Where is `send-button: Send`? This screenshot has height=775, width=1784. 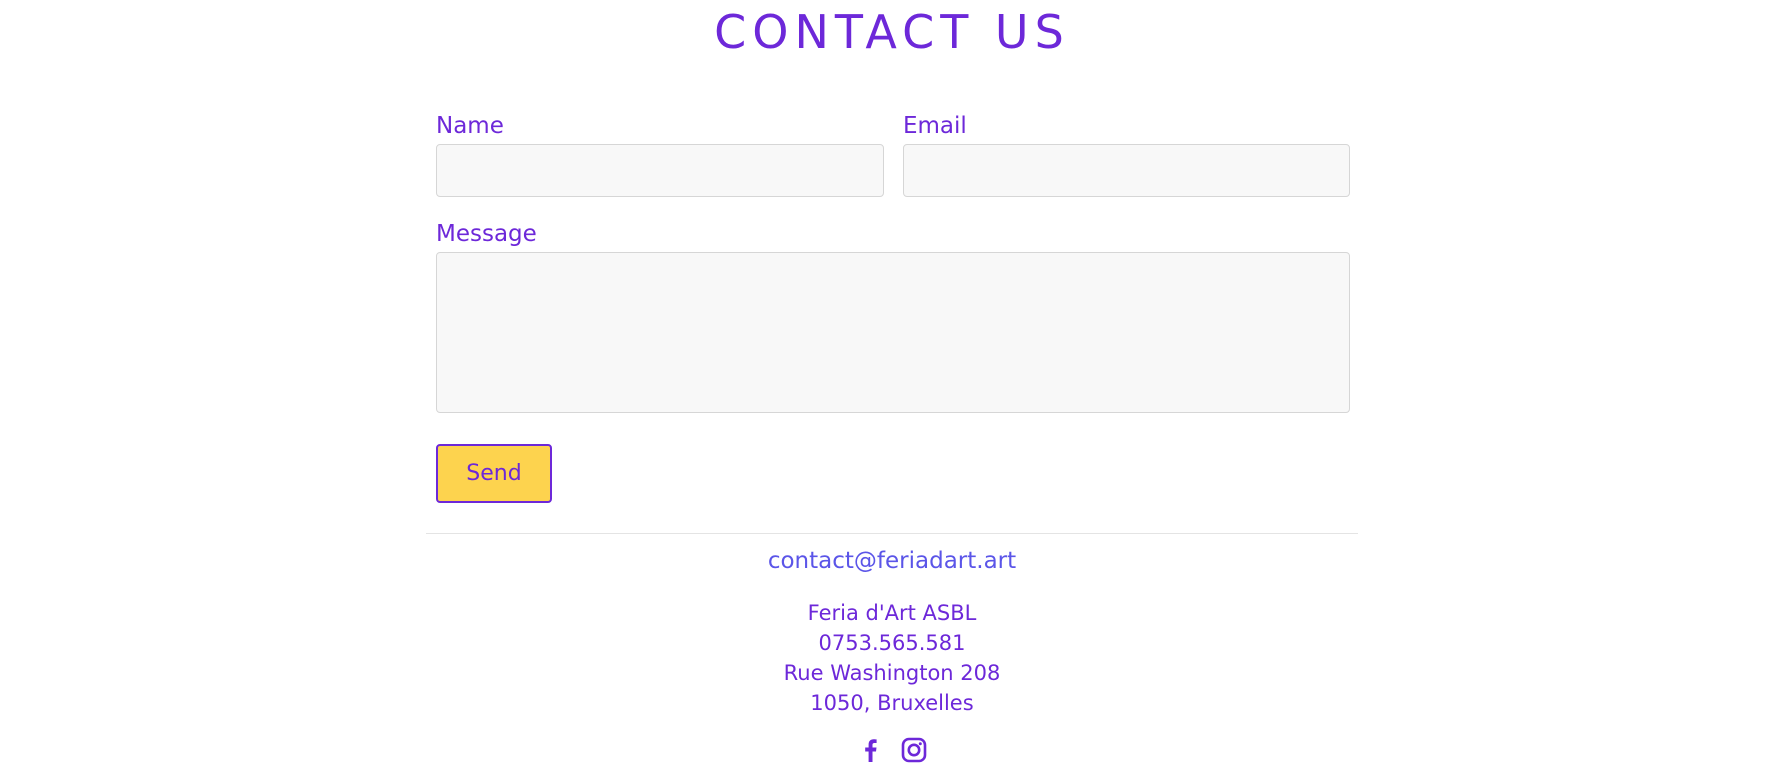
send-button: Send is located at coordinates (494, 473).